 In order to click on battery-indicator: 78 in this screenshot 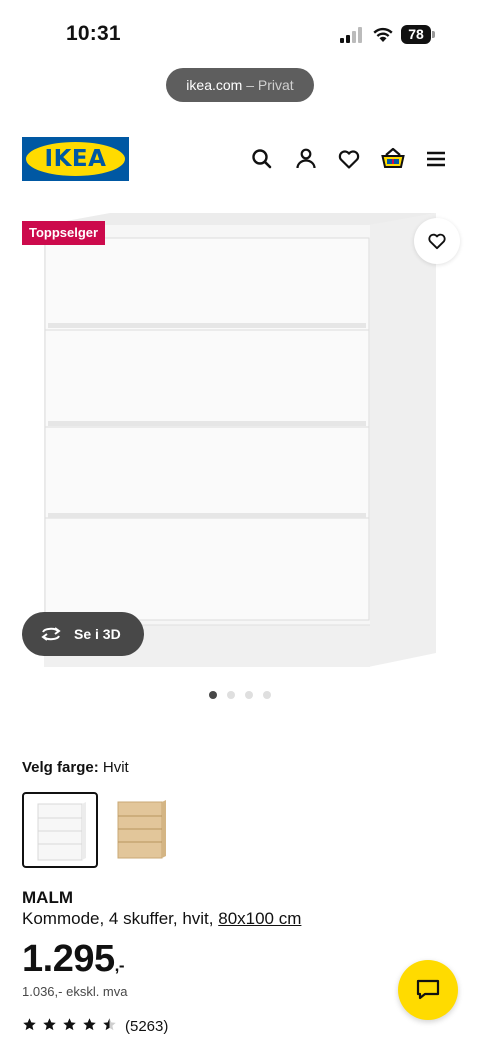, I will do `click(418, 34)`.